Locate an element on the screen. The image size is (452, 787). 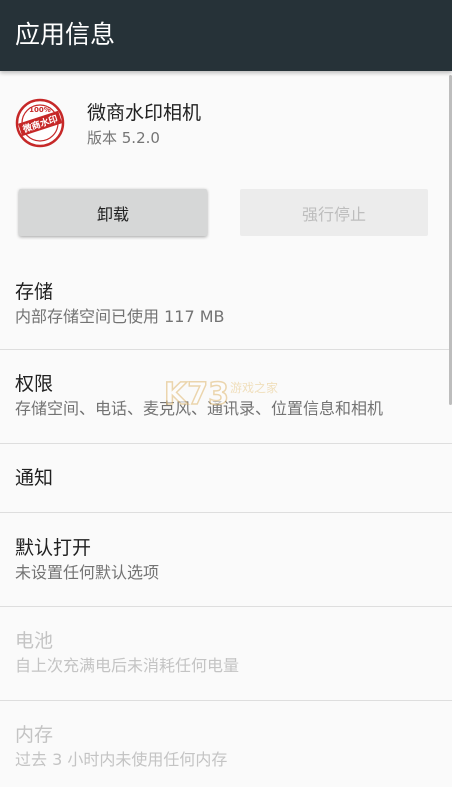
settings-row-notifications: 通知 is located at coordinates (226, 478).